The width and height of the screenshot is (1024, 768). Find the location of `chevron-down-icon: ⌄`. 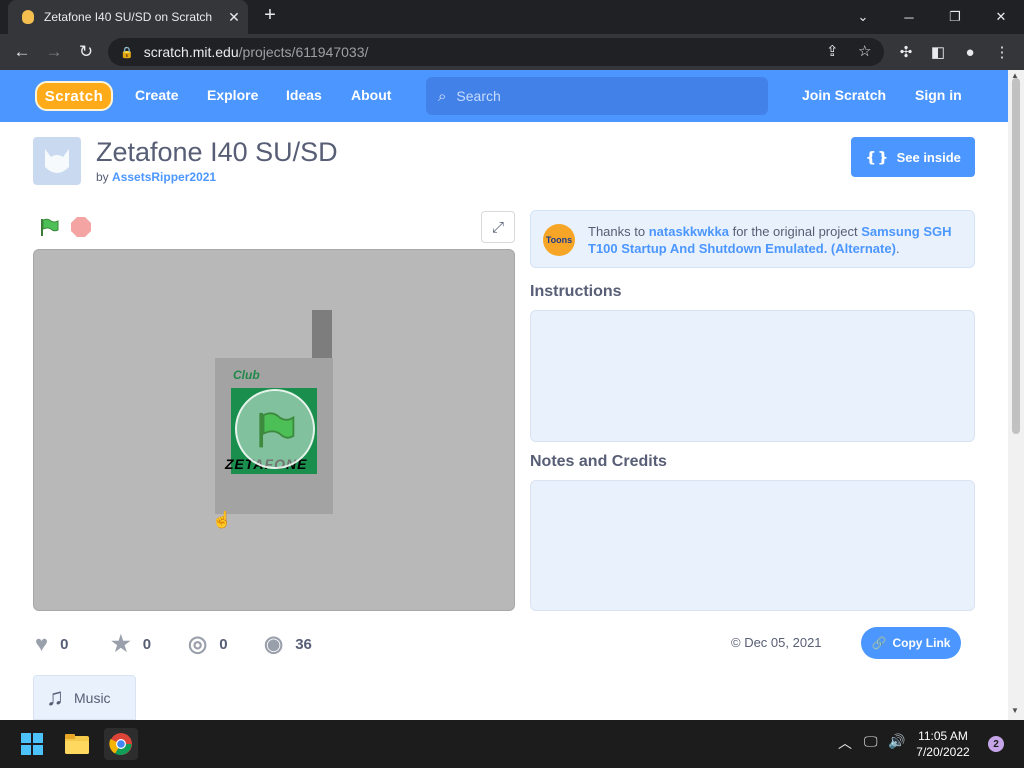

chevron-down-icon: ⌄ is located at coordinates (863, 17).